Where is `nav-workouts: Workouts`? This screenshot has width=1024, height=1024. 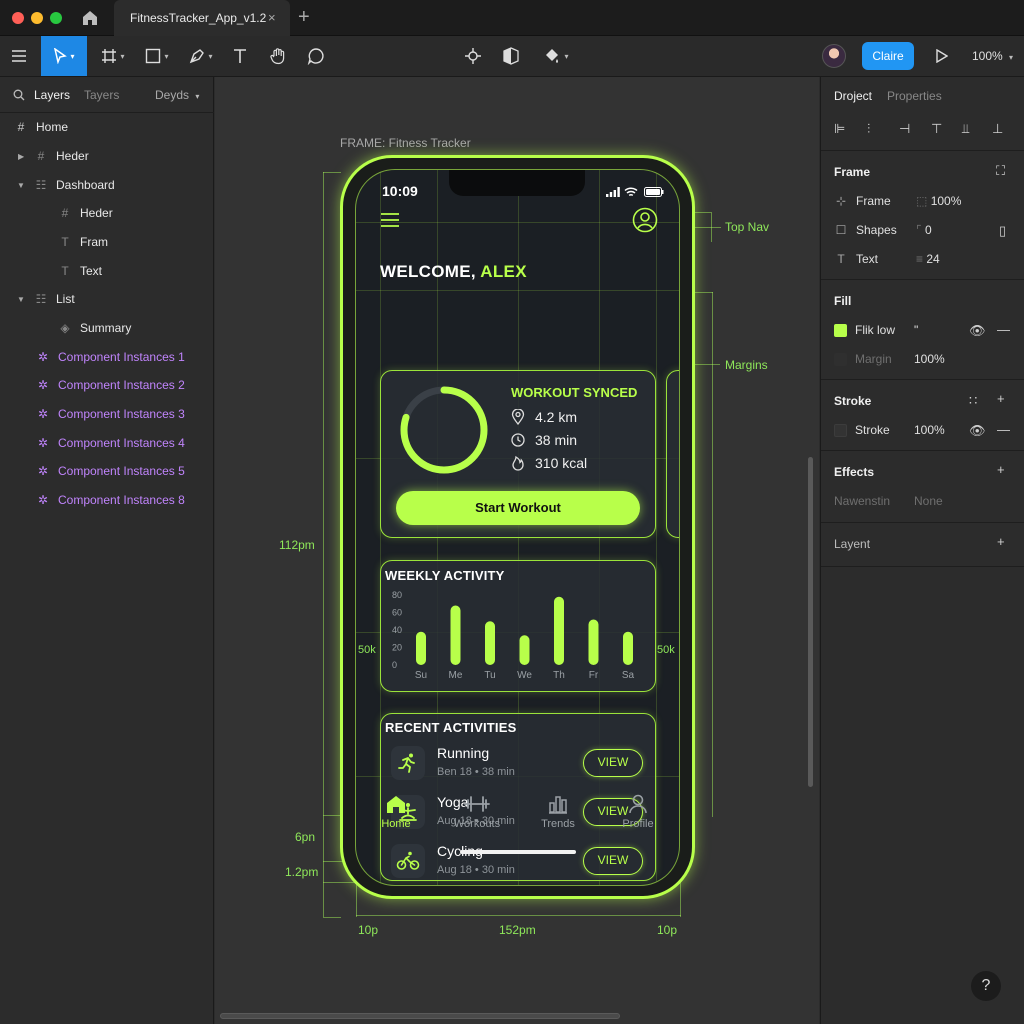 nav-workouts: Workouts is located at coordinates (477, 815).